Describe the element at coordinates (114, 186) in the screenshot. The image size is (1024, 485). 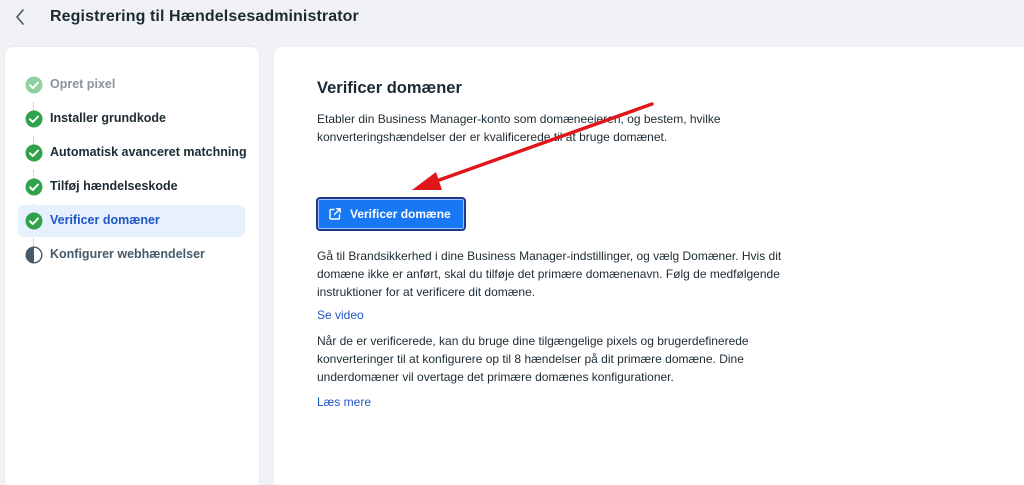
I see `step-label: Tilføj hændelseskode` at that location.